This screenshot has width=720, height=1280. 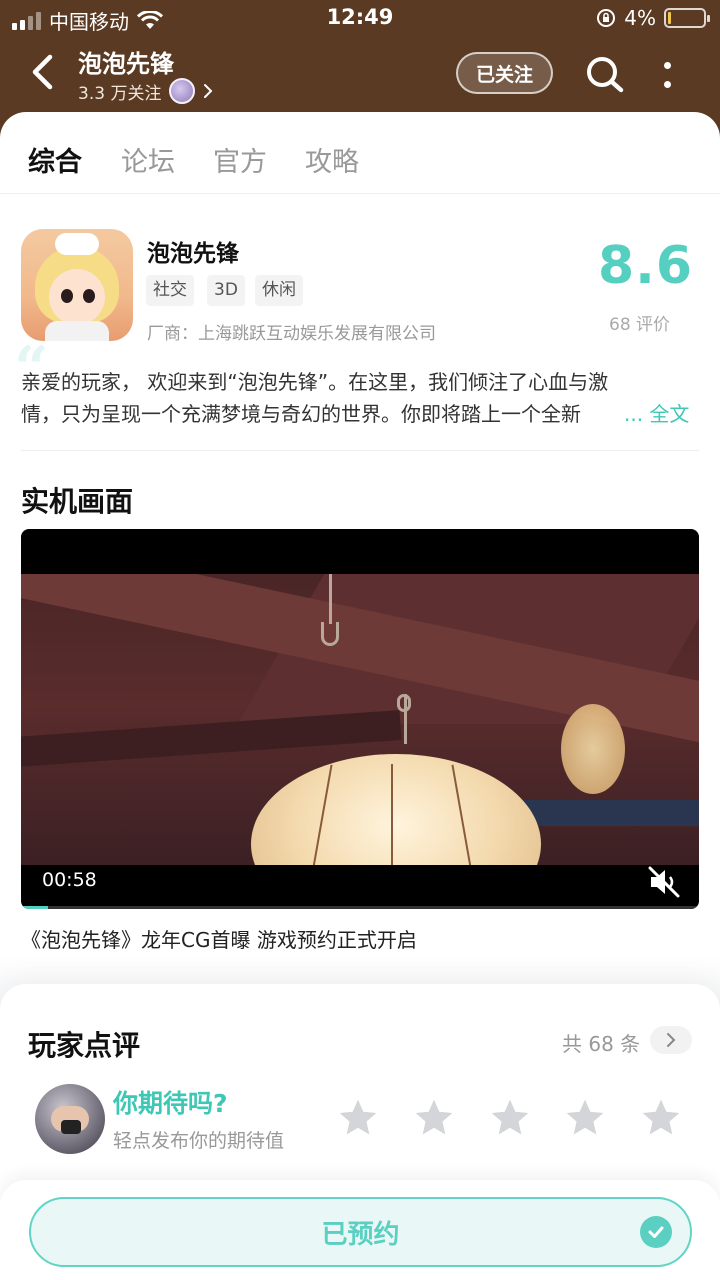 What do you see at coordinates (640, 325) in the screenshot?
I see `rating-count: 68 评价` at bounding box center [640, 325].